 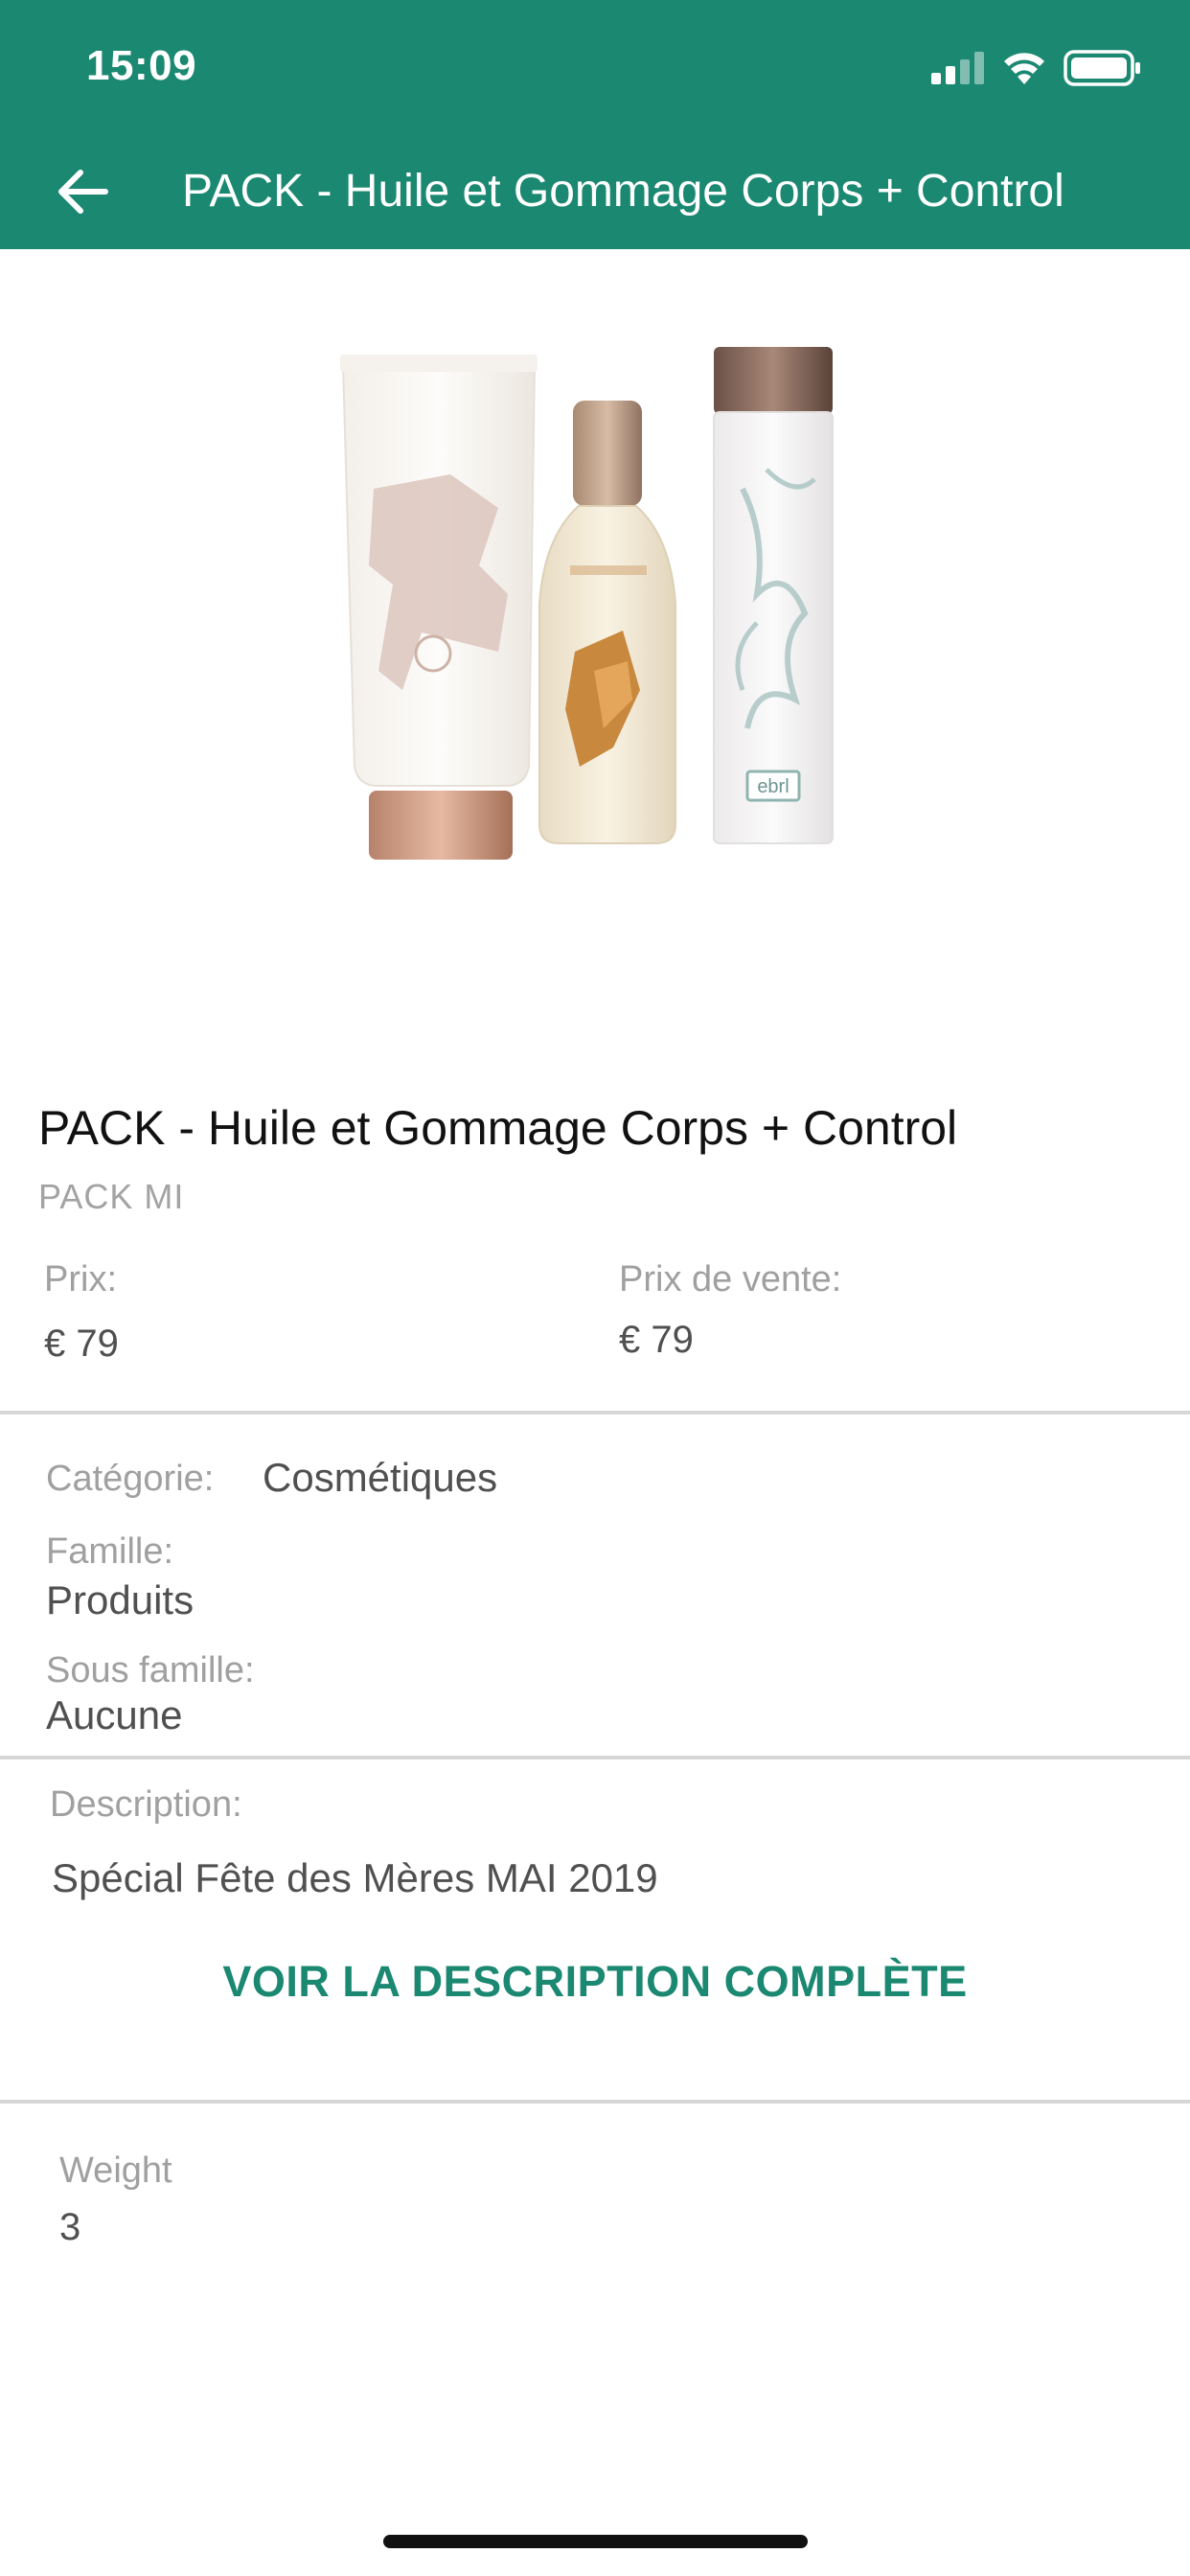 What do you see at coordinates (595, 1982) in the screenshot?
I see `see-full-description-button: VOIR LA DESCRIPTION COMPLÈTE` at bounding box center [595, 1982].